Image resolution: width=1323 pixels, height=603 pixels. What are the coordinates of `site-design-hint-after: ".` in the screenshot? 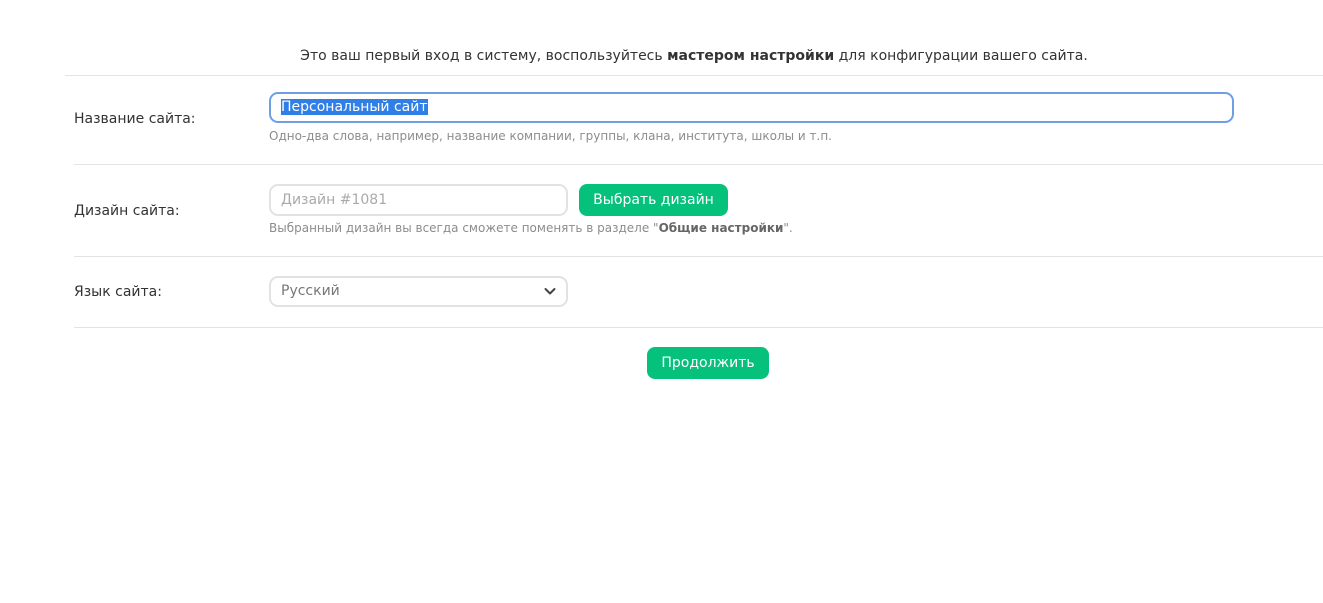 It's located at (788, 228).